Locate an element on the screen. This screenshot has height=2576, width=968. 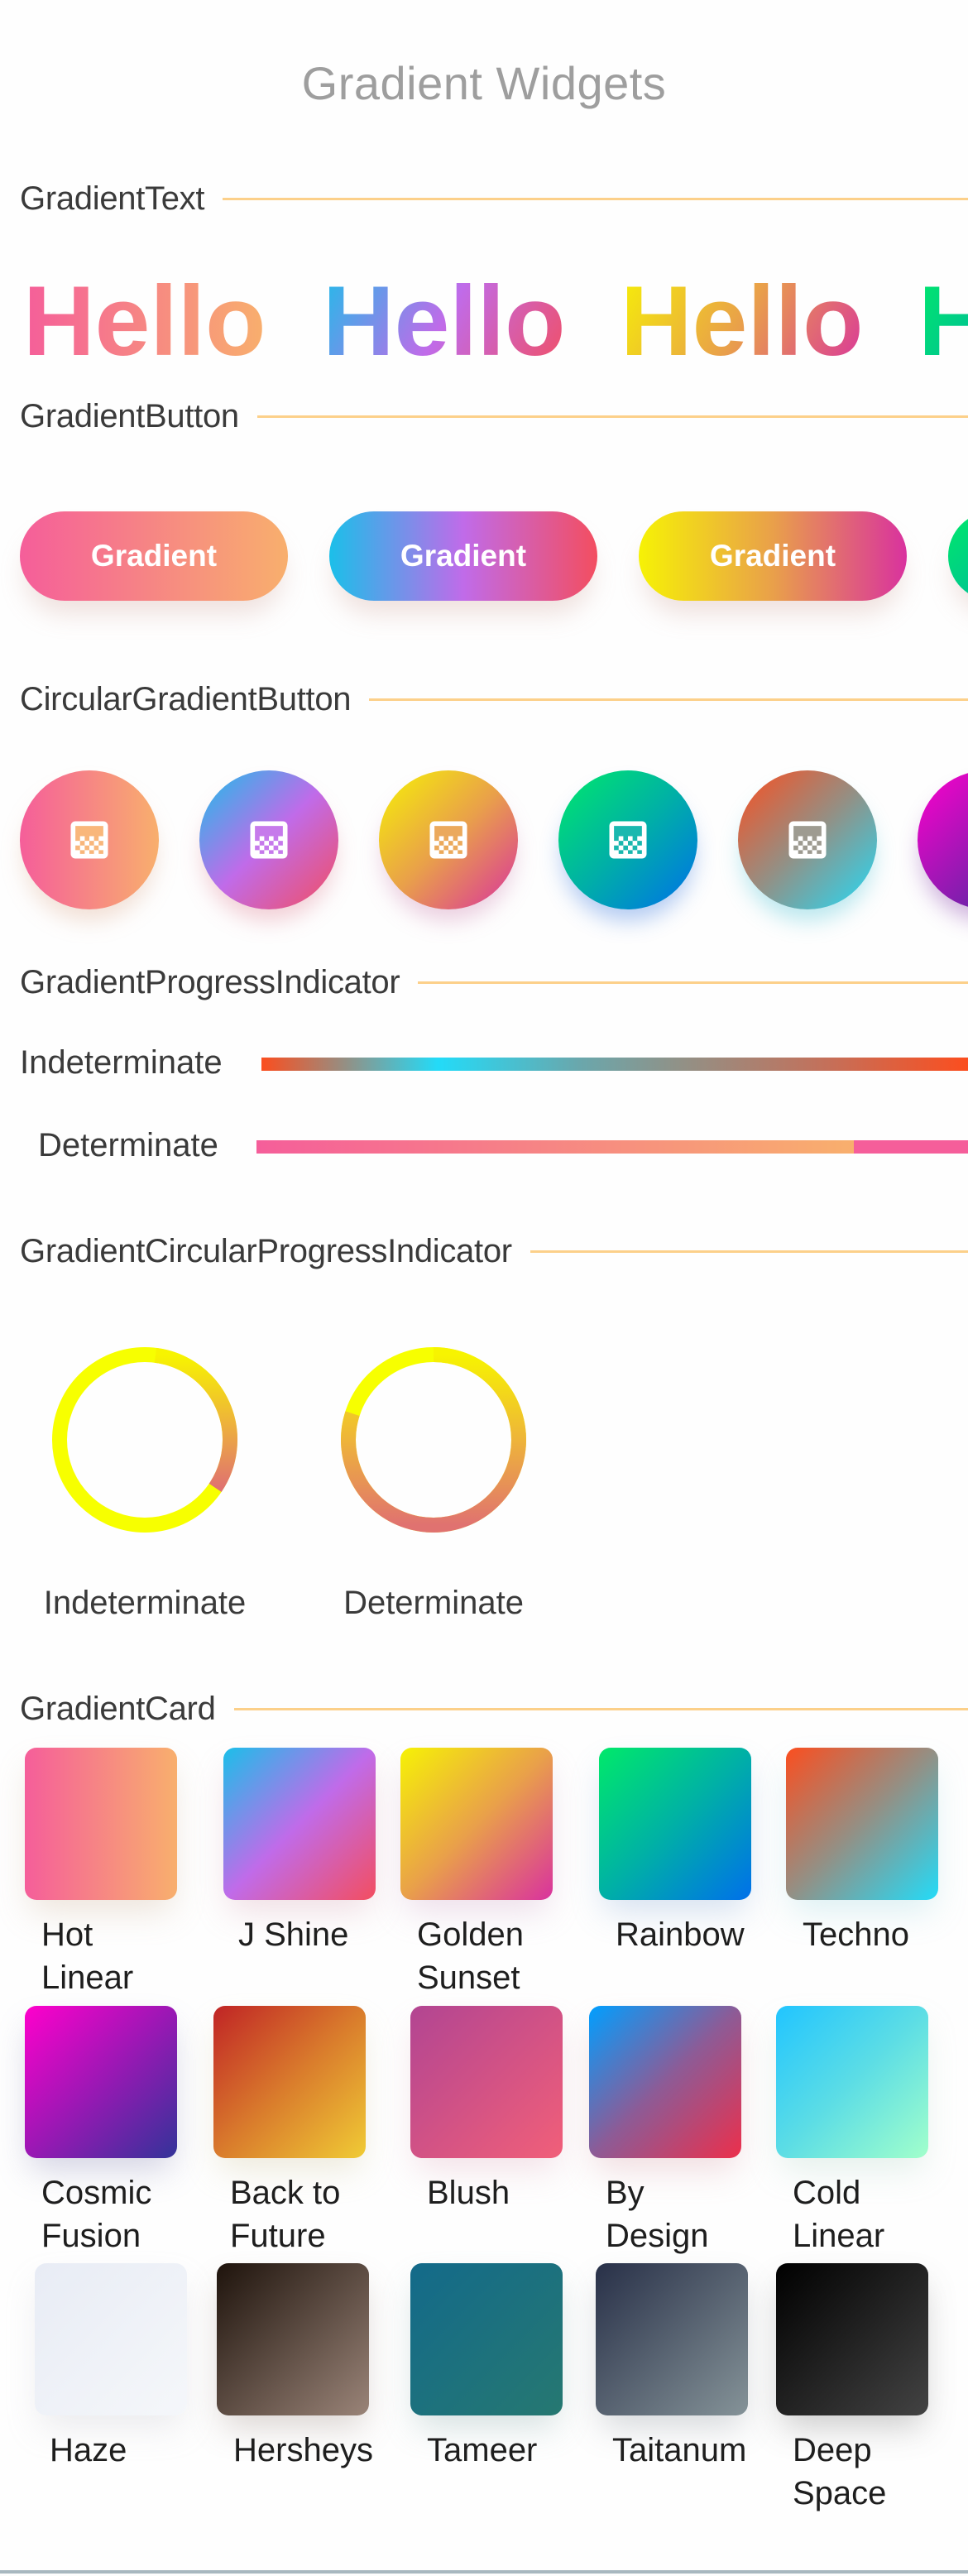
circular-progress-arc is located at coordinates (195, 1420).